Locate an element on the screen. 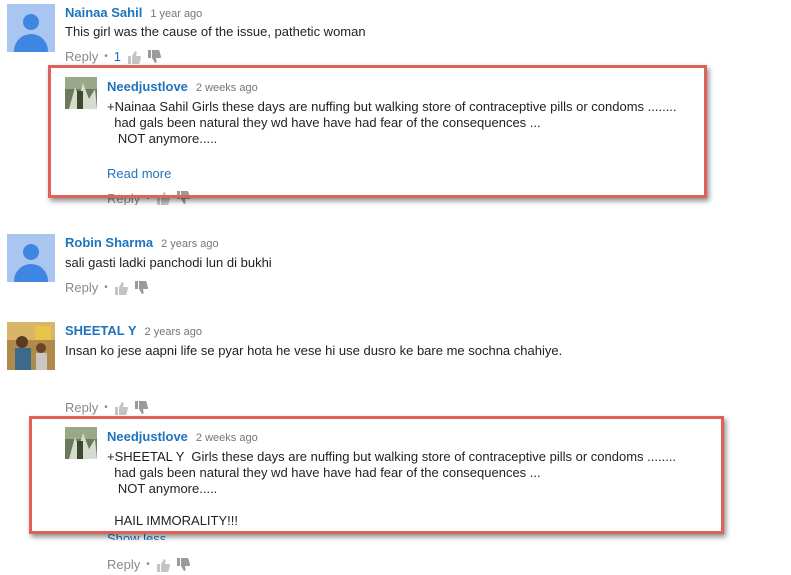 The width and height of the screenshot is (791, 575). comment-actions: Reply • 1 is located at coordinates (113, 56).